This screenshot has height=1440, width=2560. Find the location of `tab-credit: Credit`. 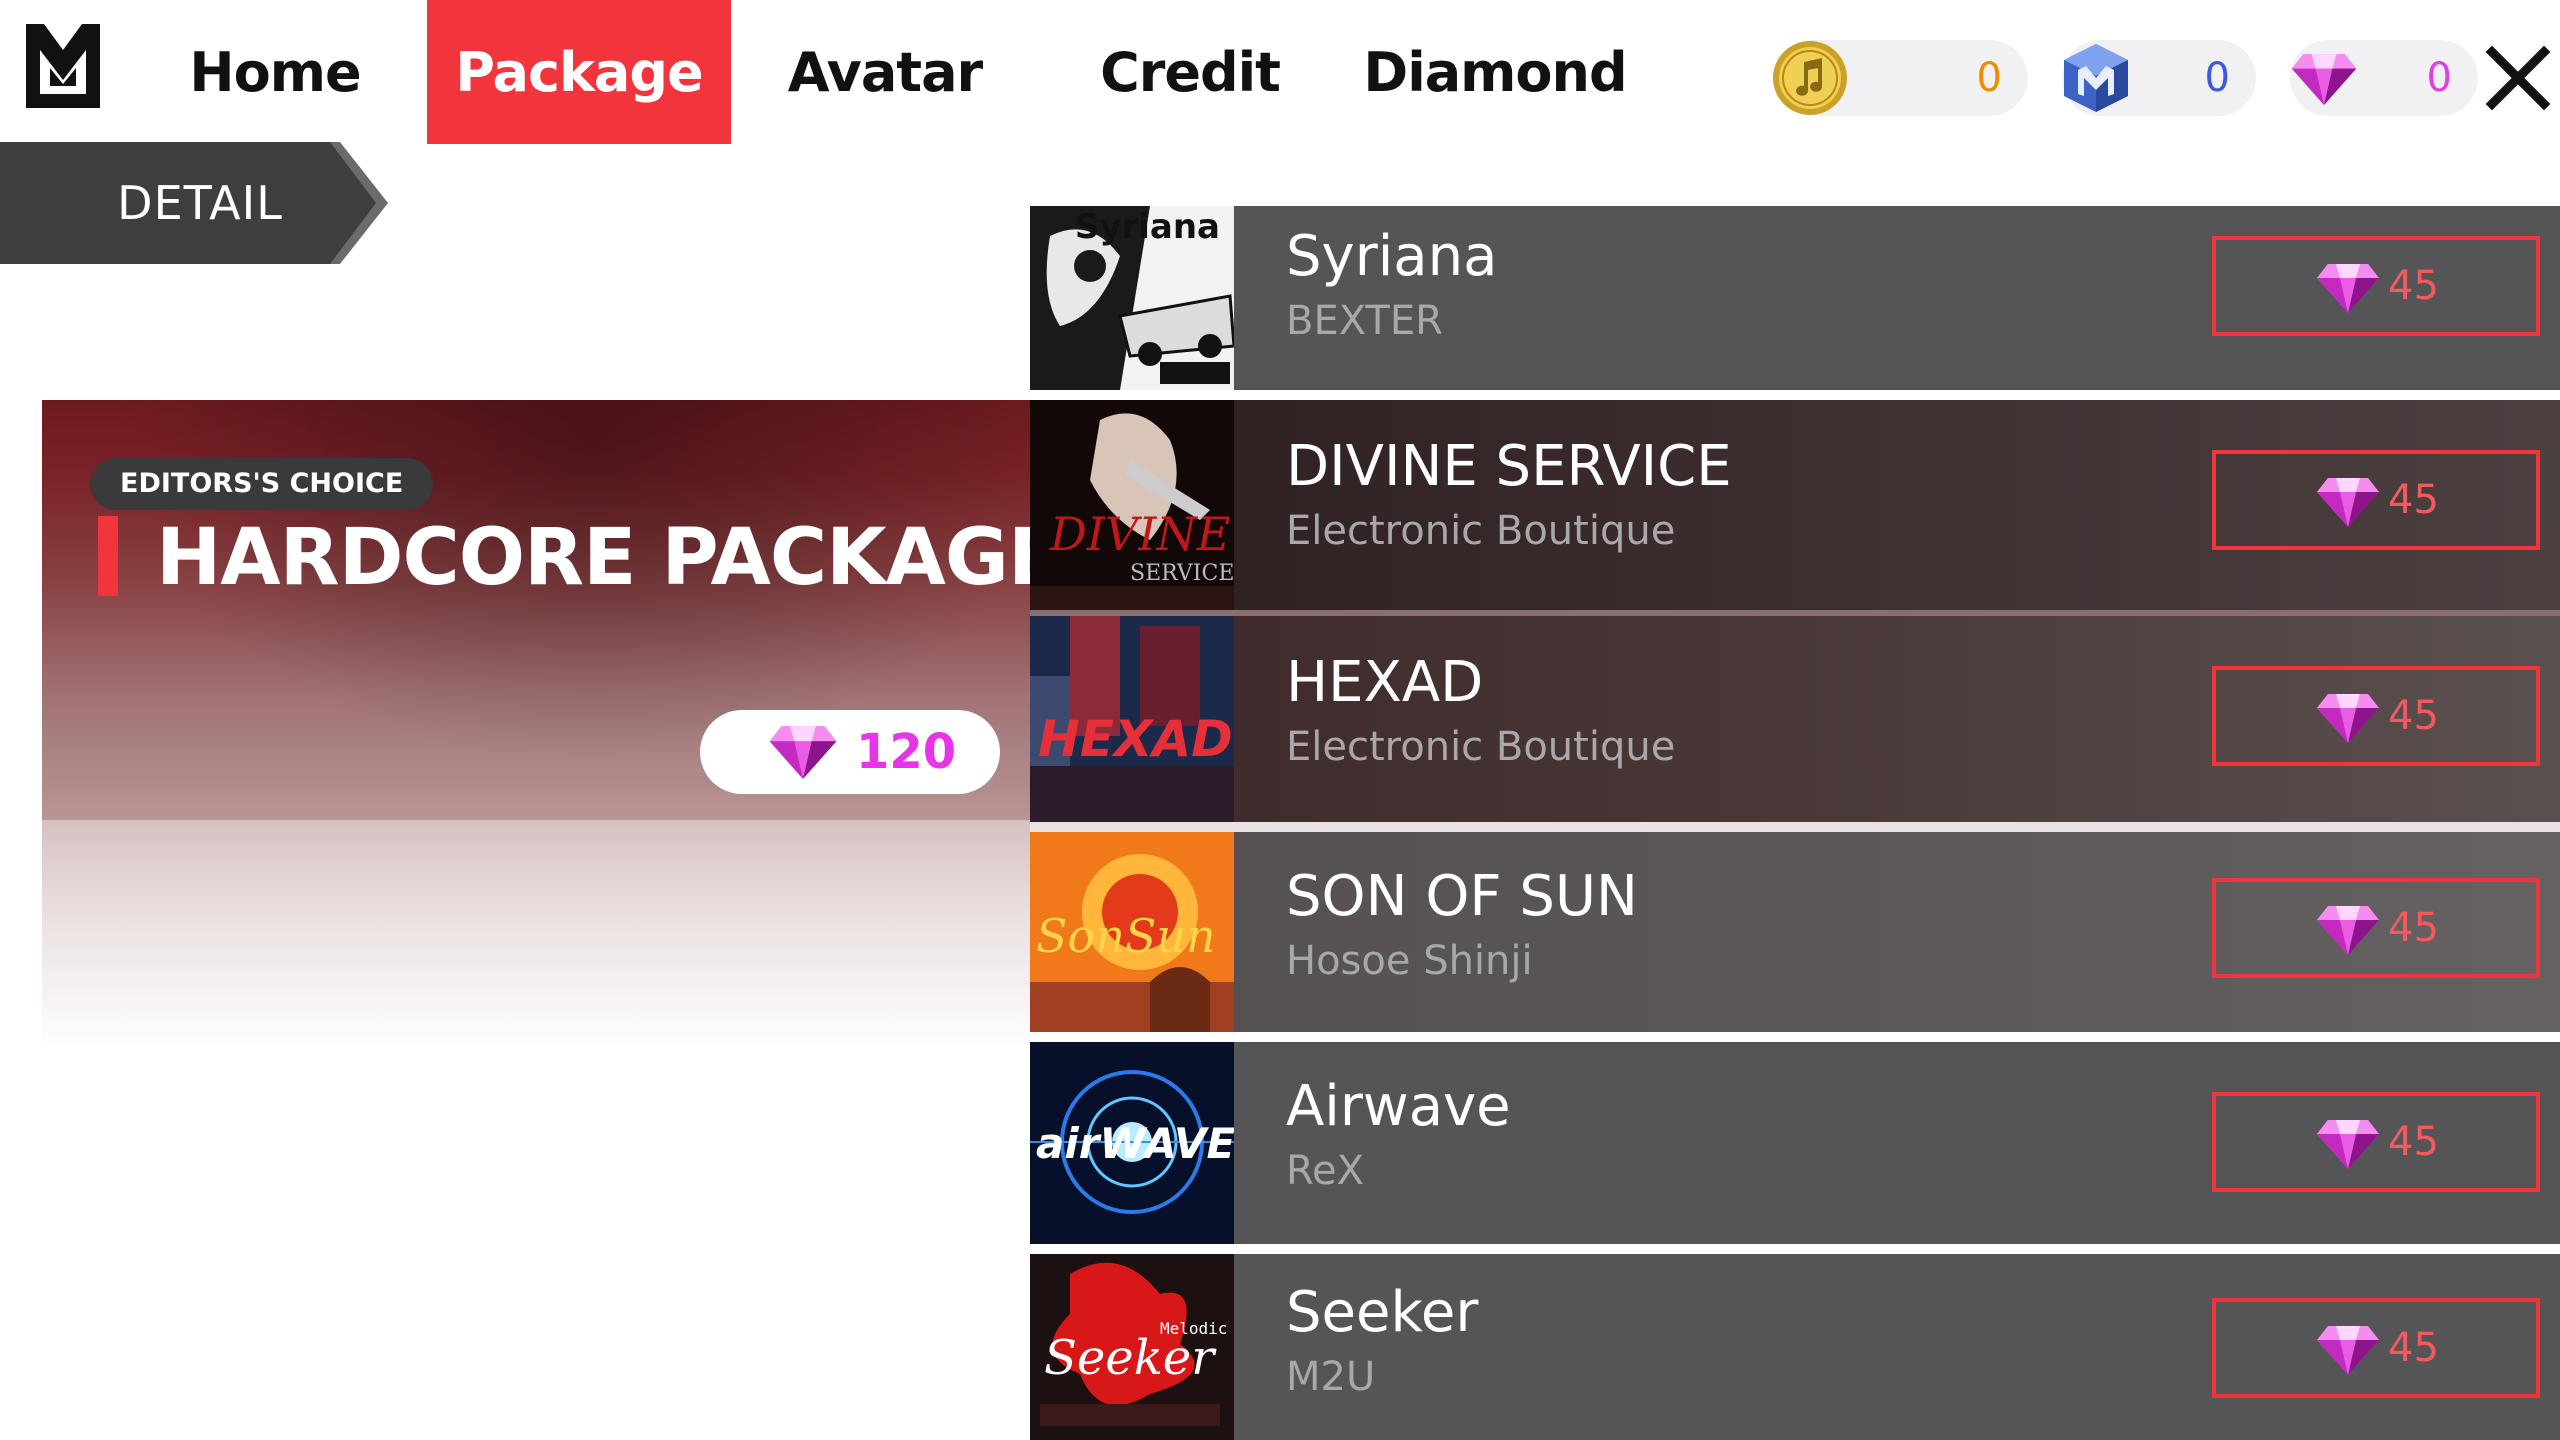

tab-credit: Credit is located at coordinates (1190, 72).